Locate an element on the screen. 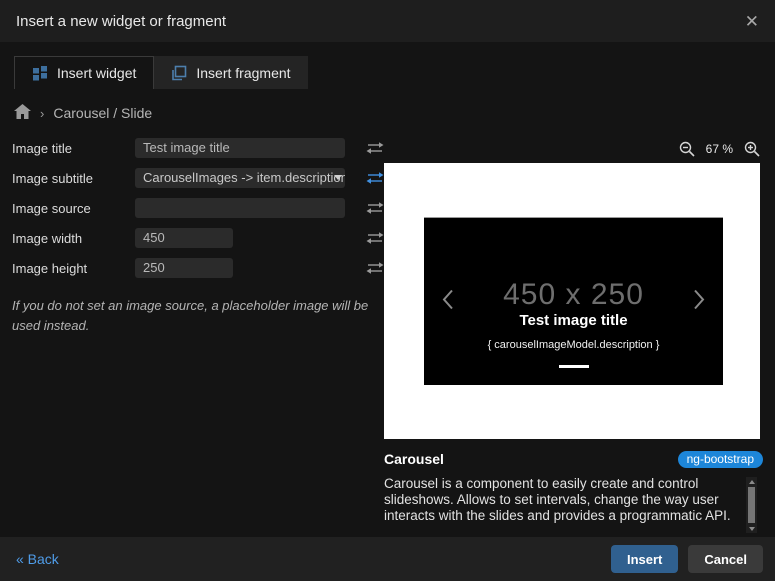  form-row-image-height: Image height is located at coordinates (198, 268).